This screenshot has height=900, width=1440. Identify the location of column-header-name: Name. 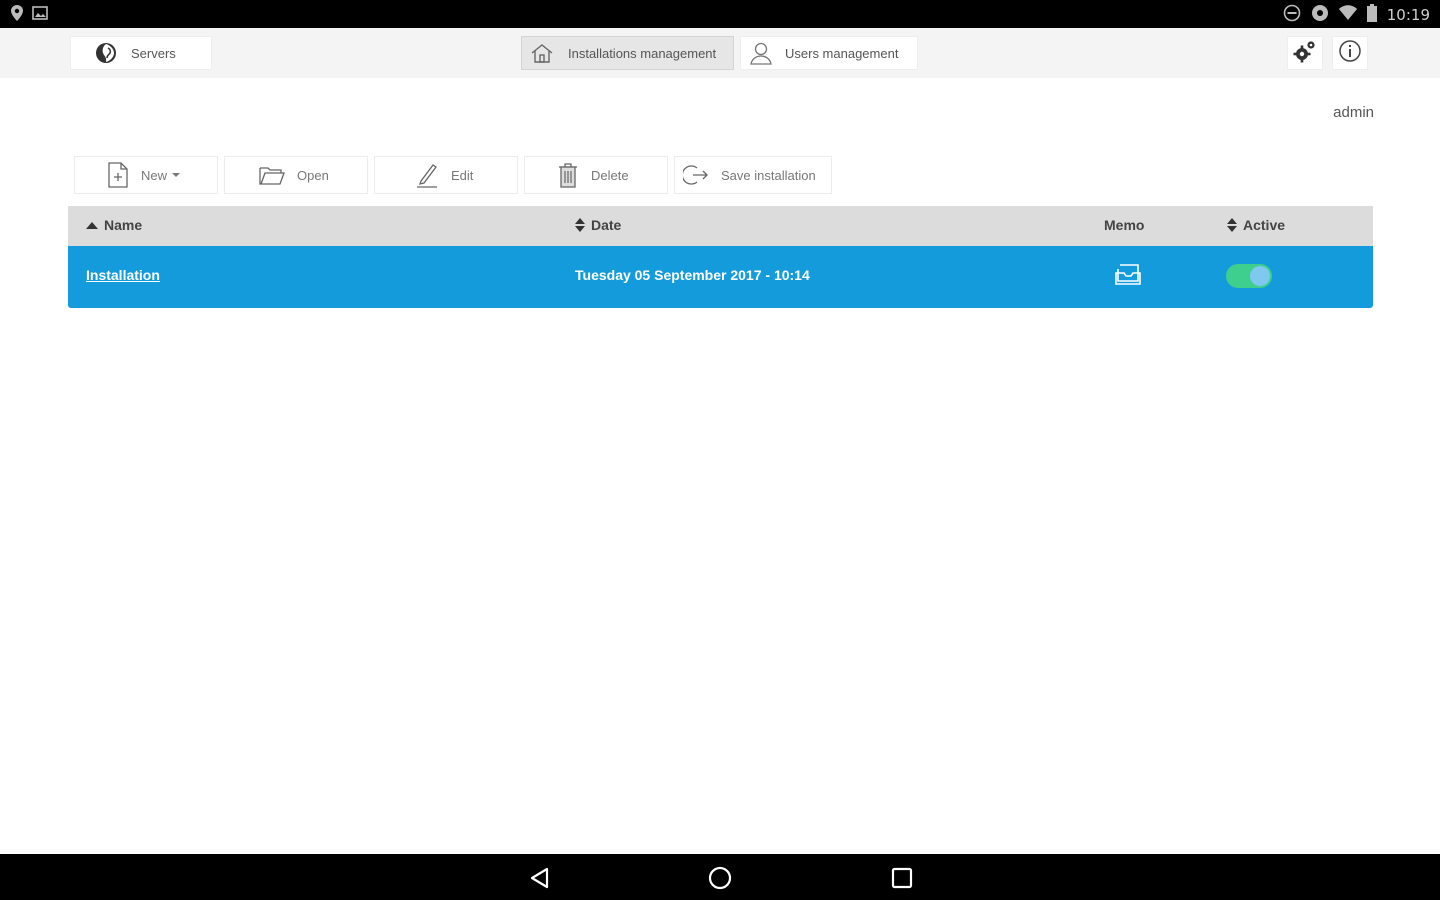
(114, 225).